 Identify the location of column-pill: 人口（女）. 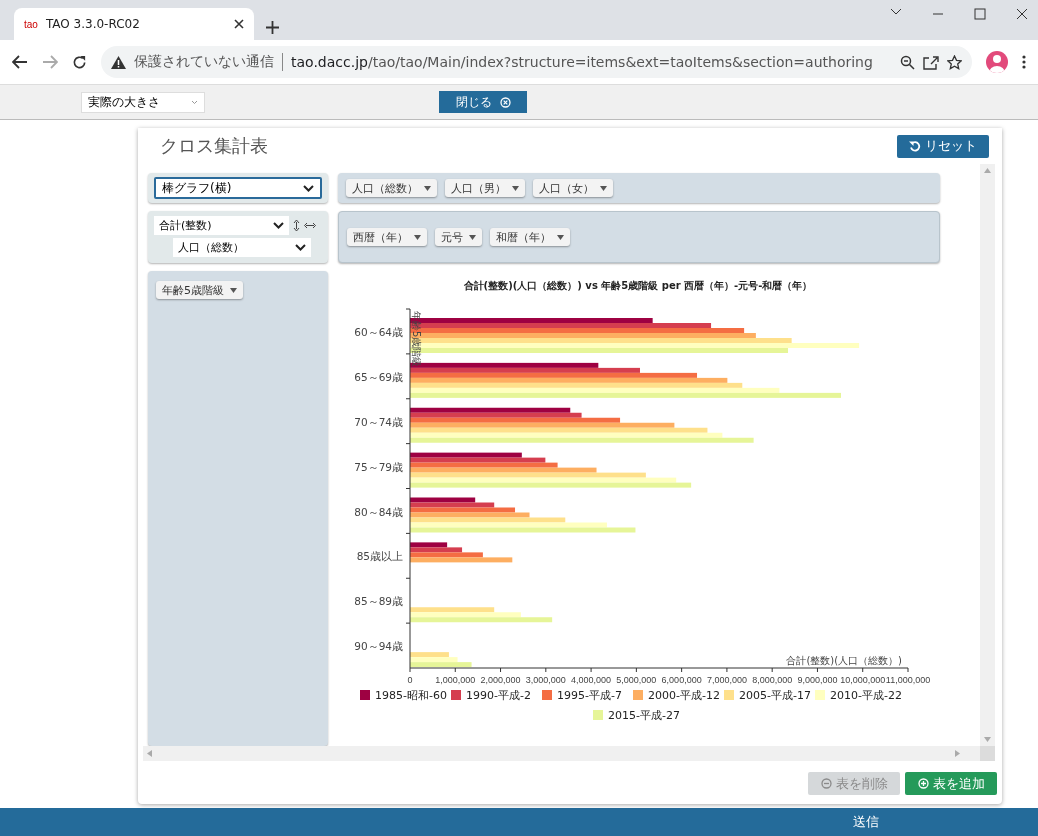
(573, 188).